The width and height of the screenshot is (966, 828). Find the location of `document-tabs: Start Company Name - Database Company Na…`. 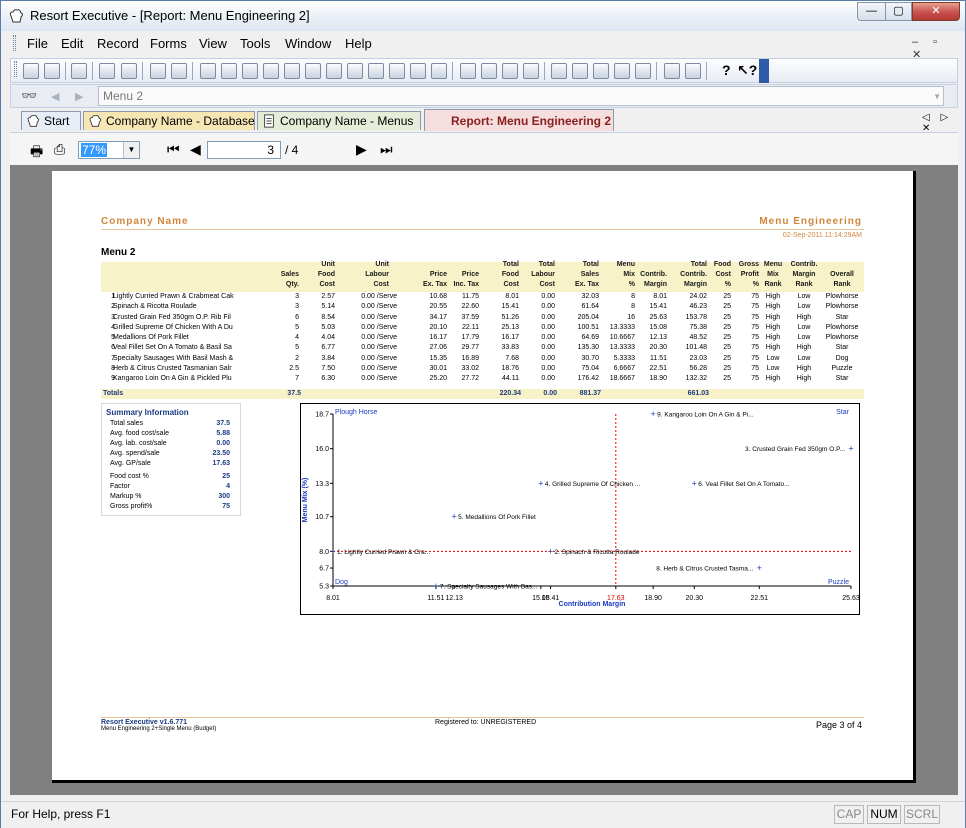

document-tabs: Start Company Name - Database Company Na… is located at coordinates (484, 121).